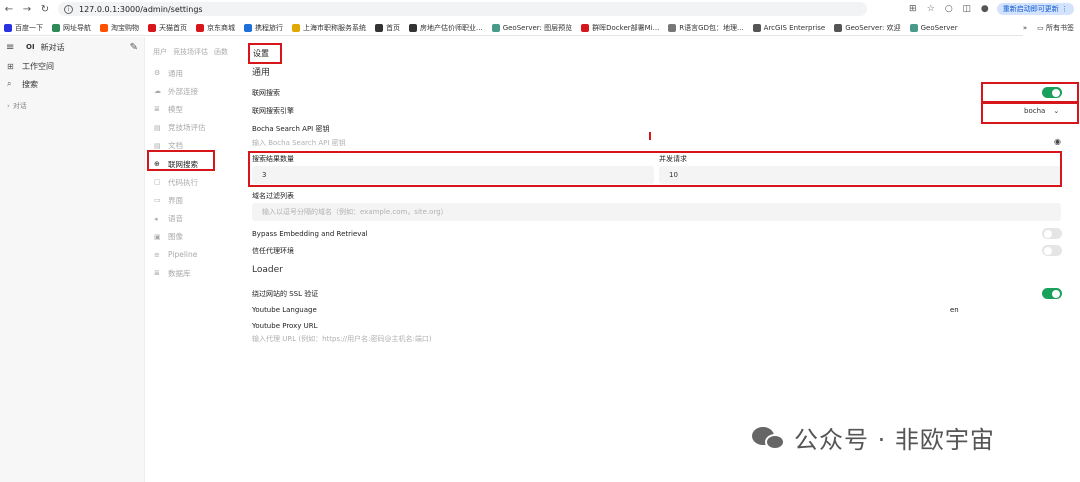  I want to click on settings-nav-item: ☁ 外部连接, so click(195, 91).